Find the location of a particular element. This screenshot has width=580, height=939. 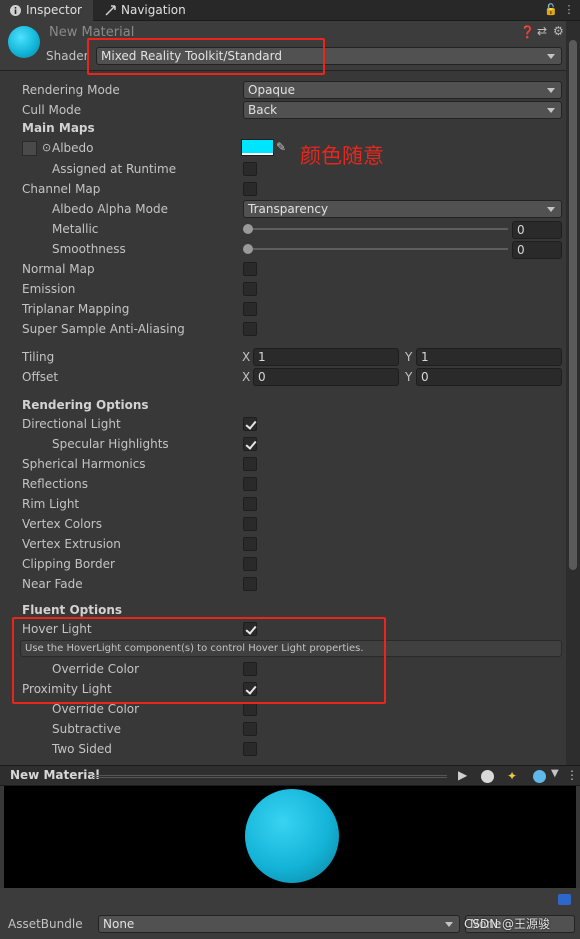

spherical-checkbox is located at coordinates (250, 464).